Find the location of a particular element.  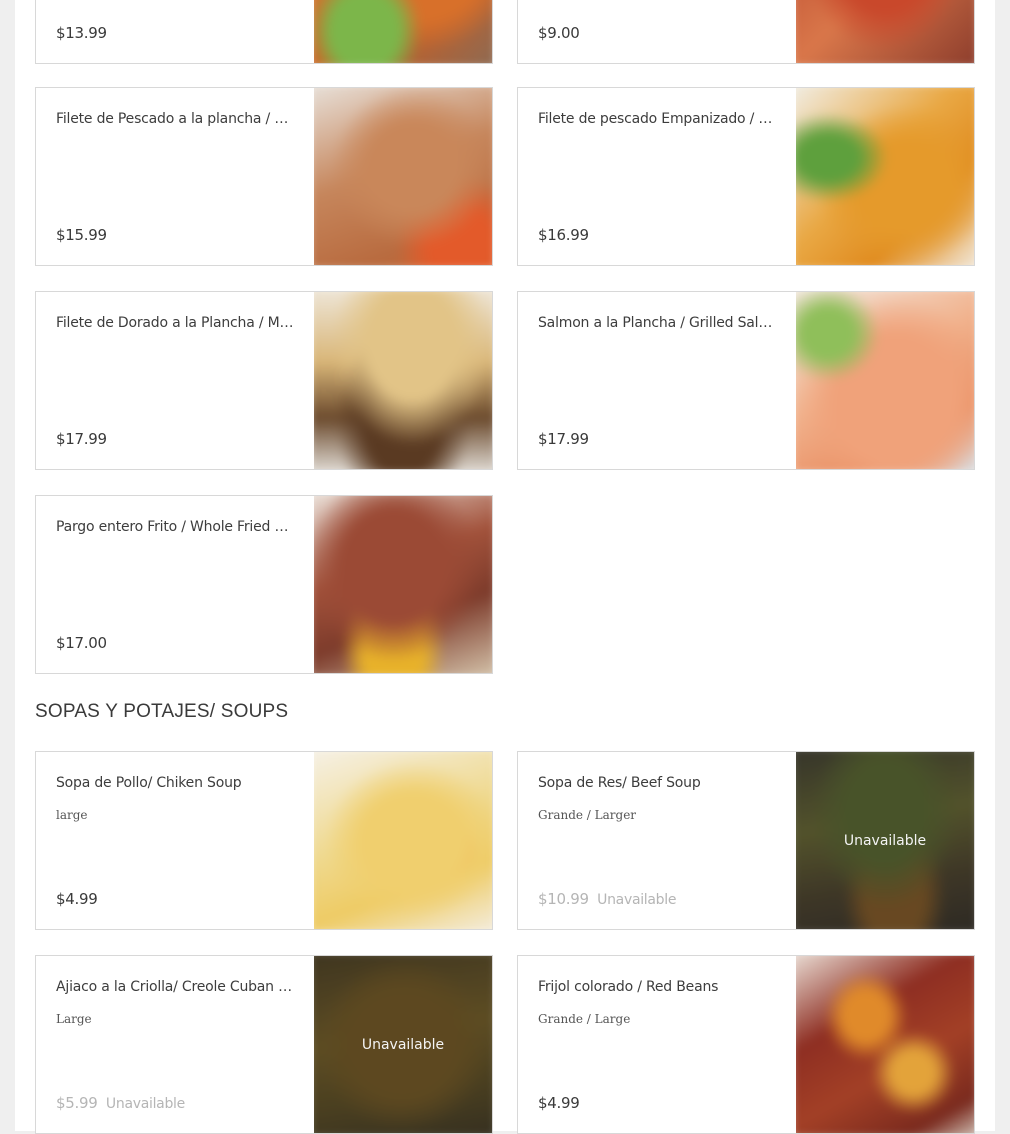

ajiaco-photo-icon: Unavailable is located at coordinates (403, 1044).